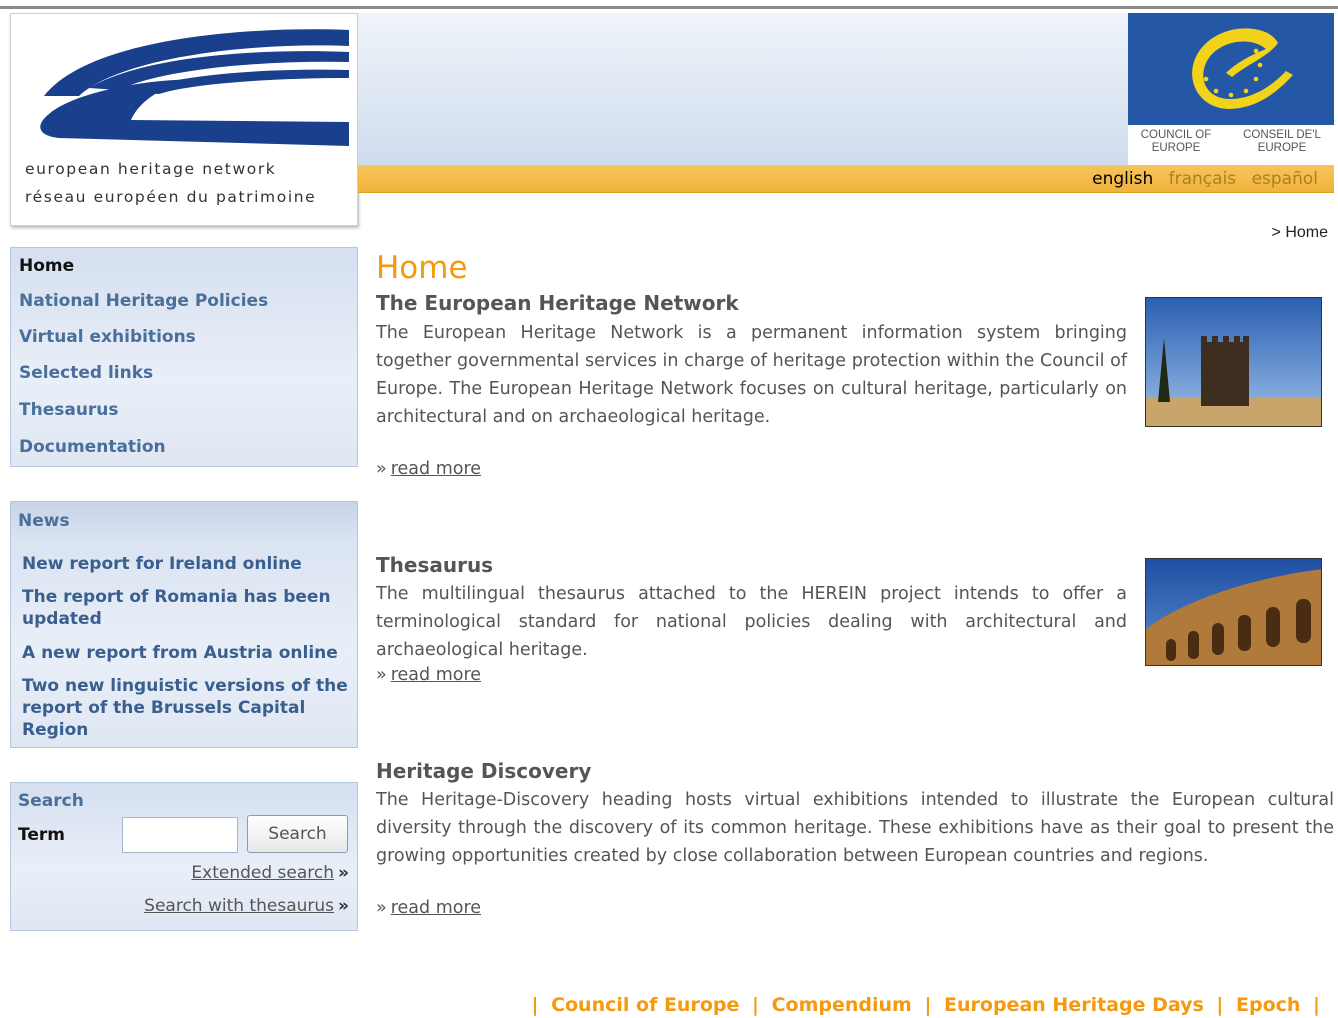  What do you see at coordinates (1203, 179) in the screenshot?
I see `lang-french: français` at bounding box center [1203, 179].